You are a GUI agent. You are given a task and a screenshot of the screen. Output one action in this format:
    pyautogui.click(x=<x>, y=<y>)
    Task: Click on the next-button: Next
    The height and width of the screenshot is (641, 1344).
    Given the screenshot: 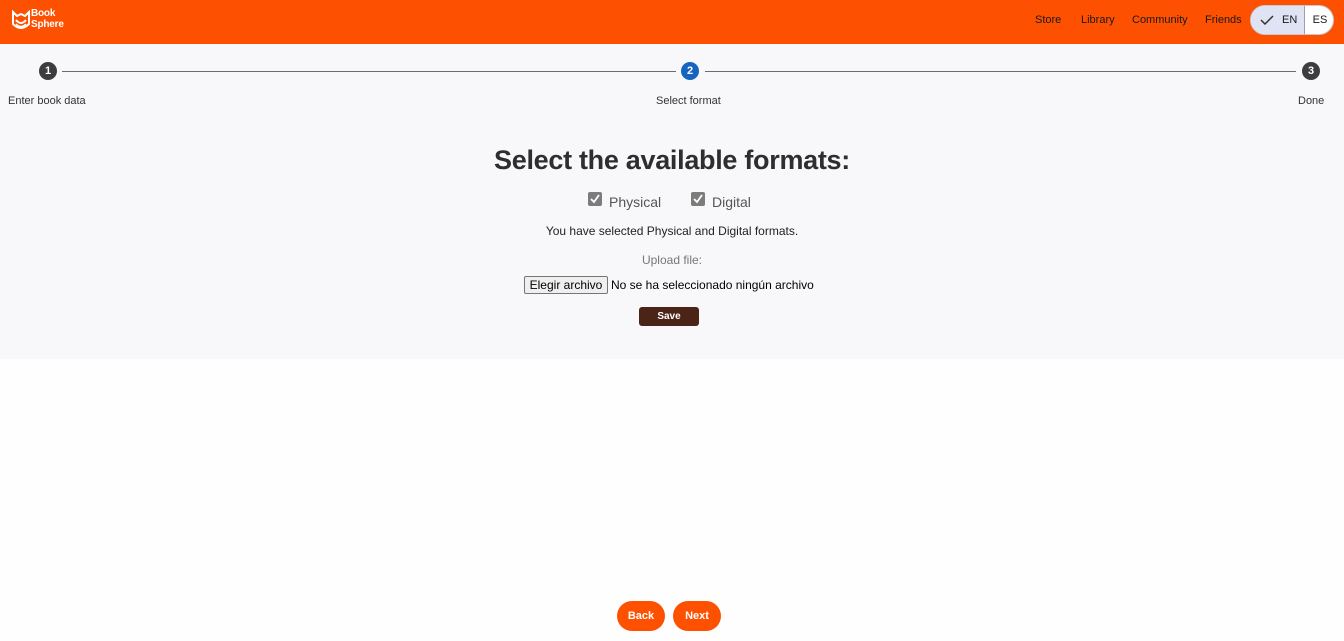 What is the action you would take?
    pyautogui.click(x=697, y=616)
    